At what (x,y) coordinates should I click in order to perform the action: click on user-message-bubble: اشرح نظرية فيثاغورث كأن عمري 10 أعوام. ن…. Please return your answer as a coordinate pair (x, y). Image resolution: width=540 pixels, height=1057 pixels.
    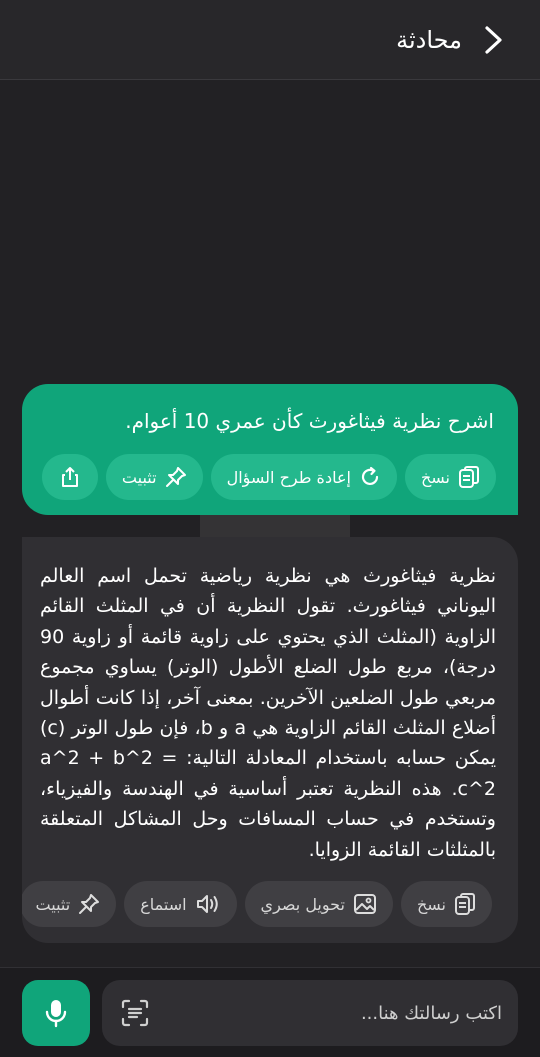
    Looking at the image, I should click on (270, 449).